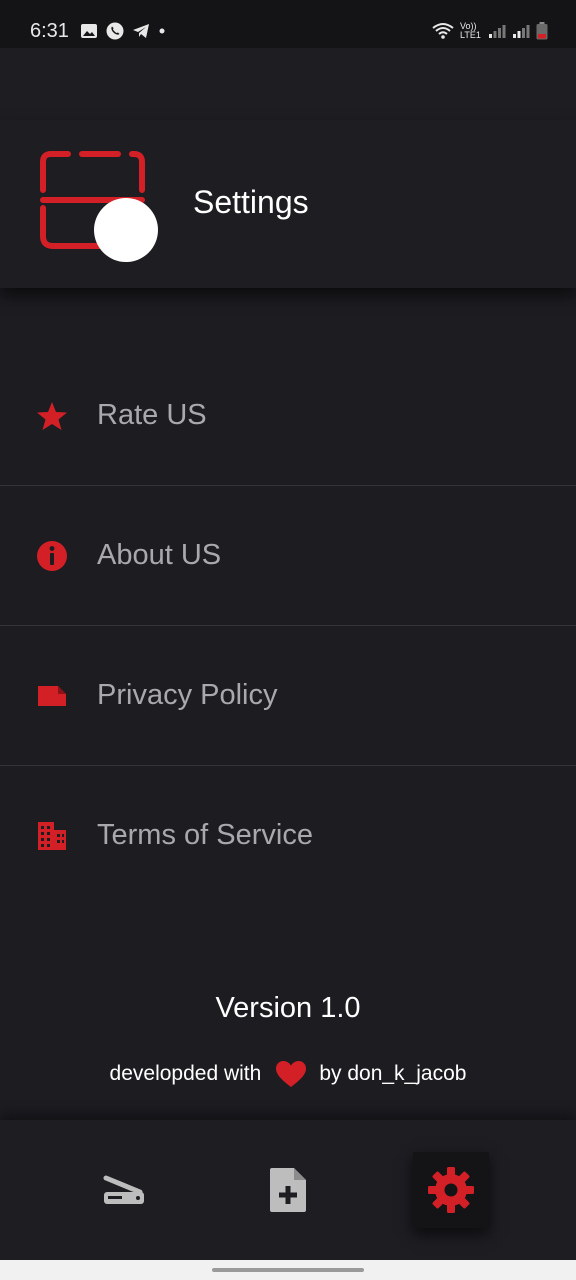  I want to click on page-title: Settings, so click(251, 202).